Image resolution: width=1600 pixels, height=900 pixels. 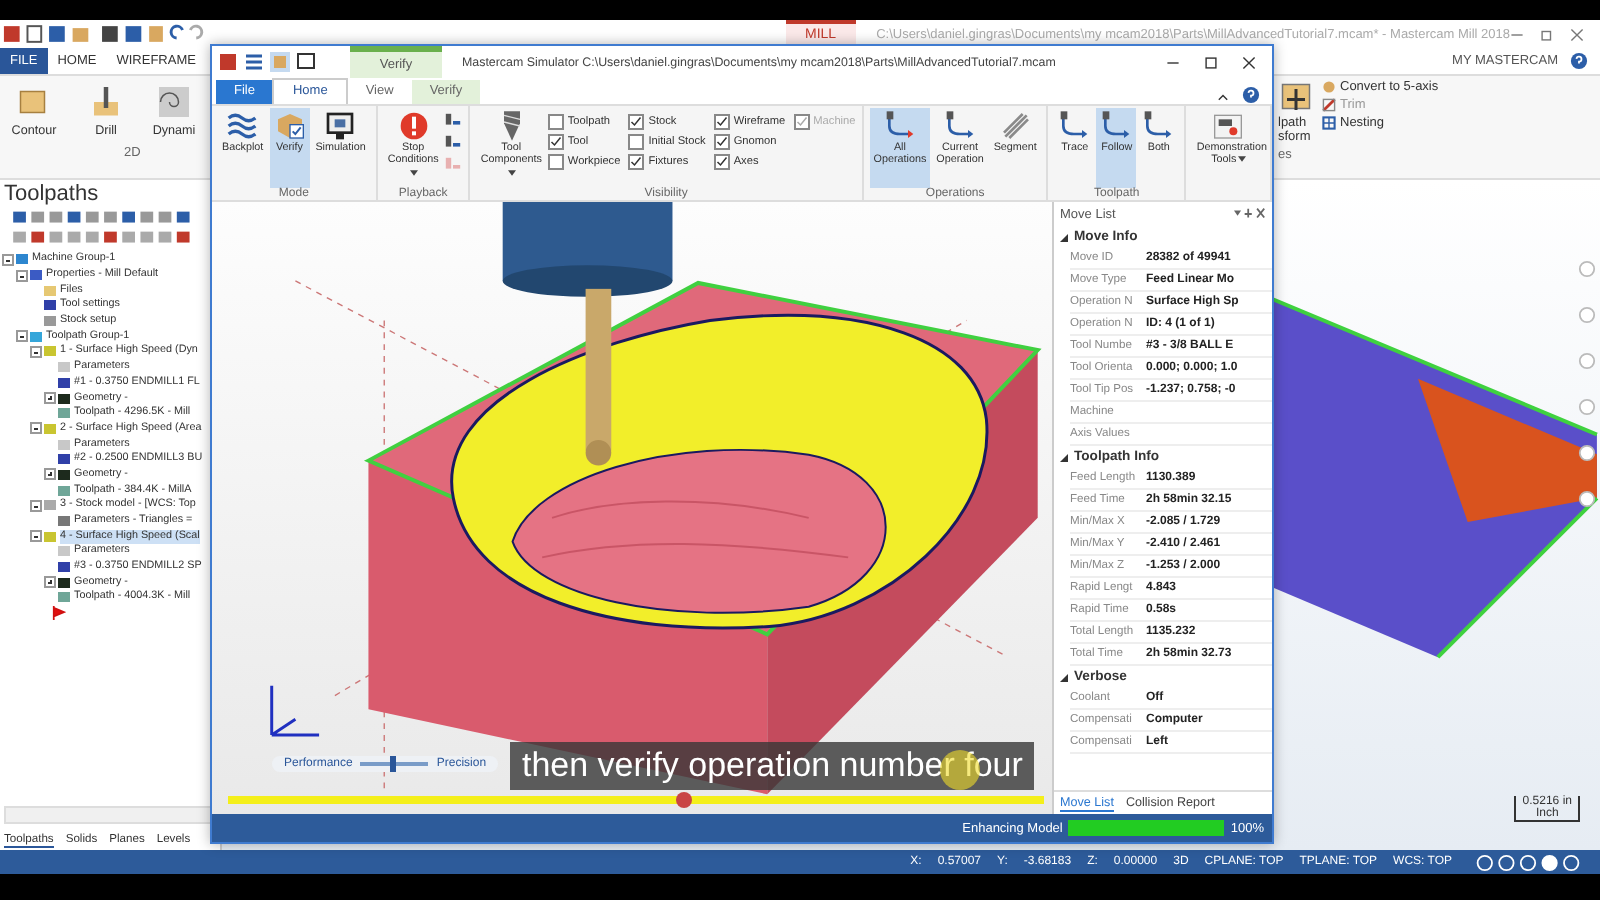 What do you see at coordinates (1223, 97) in the screenshot?
I see `collapse-icon` at bounding box center [1223, 97].